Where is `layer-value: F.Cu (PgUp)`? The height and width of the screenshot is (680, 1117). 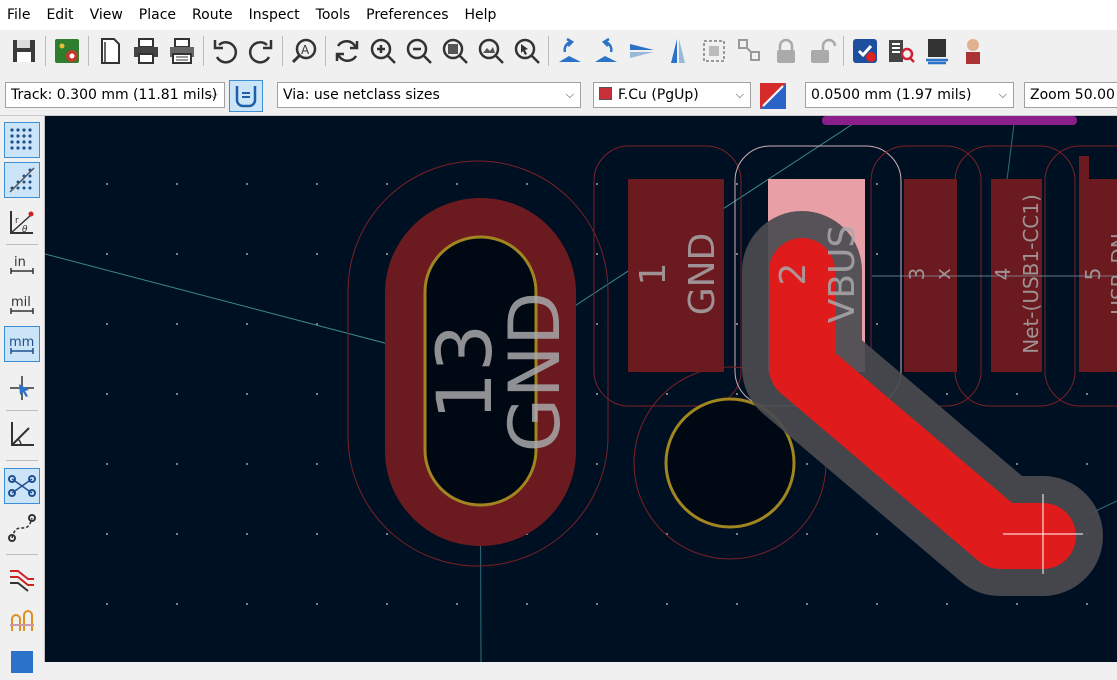 layer-value: F.Cu (PgUp) is located at coordinates (658, 95).